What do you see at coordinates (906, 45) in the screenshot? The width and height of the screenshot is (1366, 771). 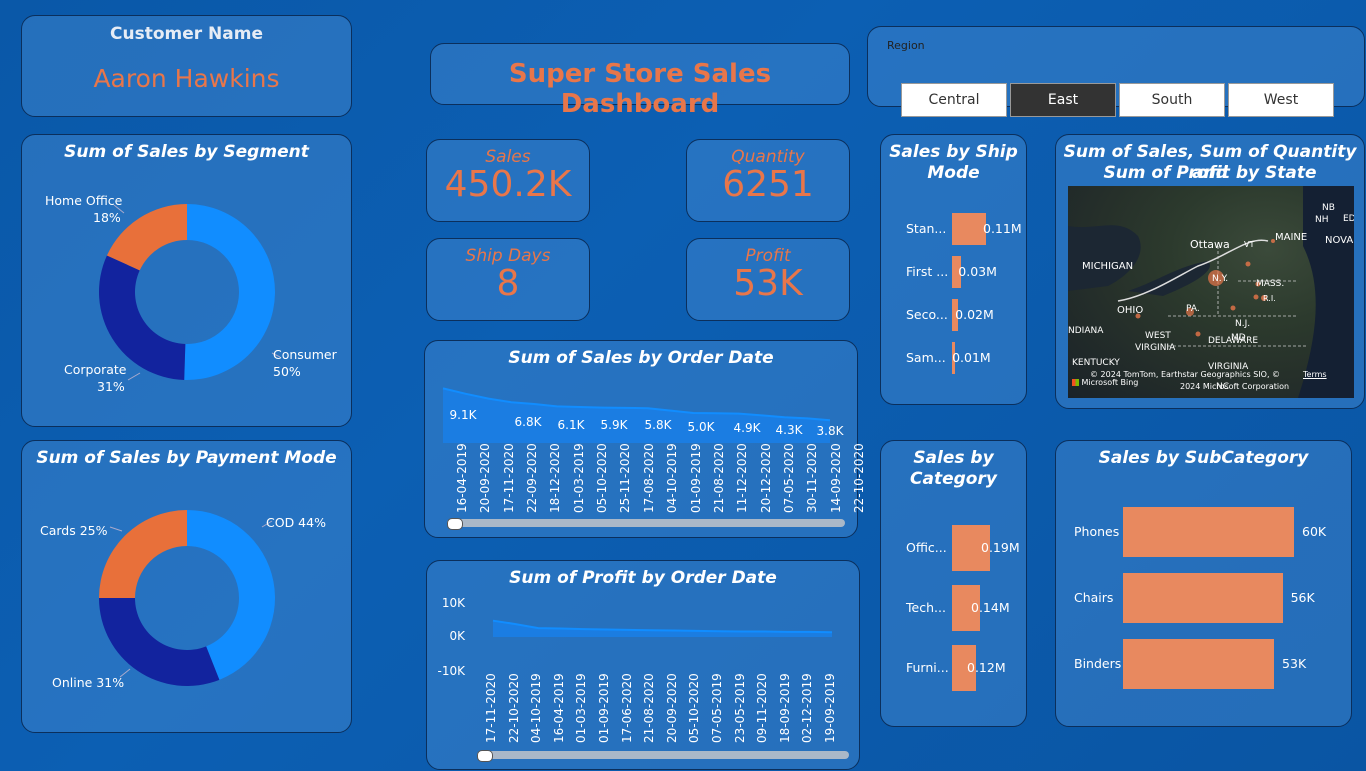 I see `region-label: Region` at bounding box center [906, 45].